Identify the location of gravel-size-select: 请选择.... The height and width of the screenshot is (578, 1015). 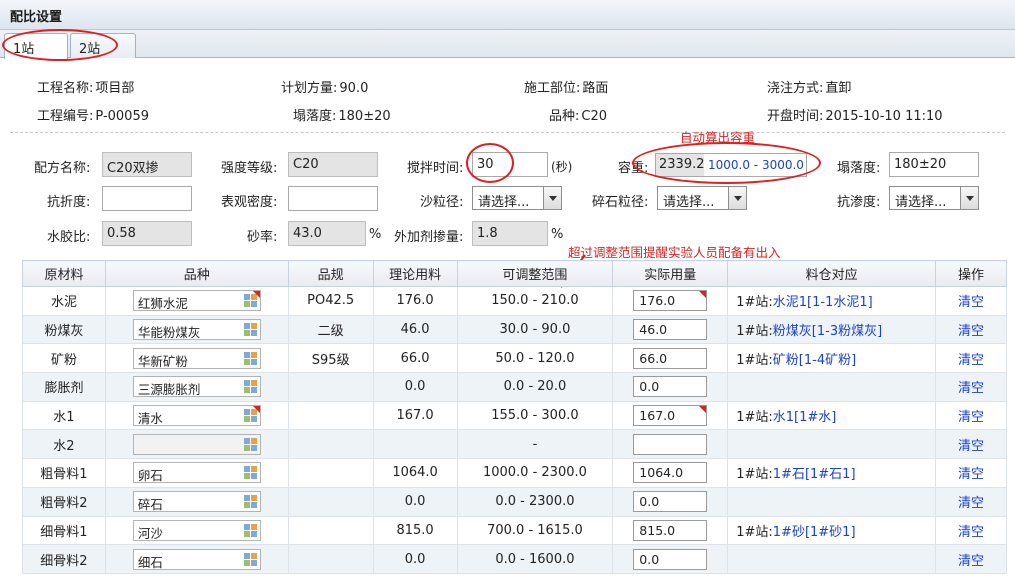
(702, 198).